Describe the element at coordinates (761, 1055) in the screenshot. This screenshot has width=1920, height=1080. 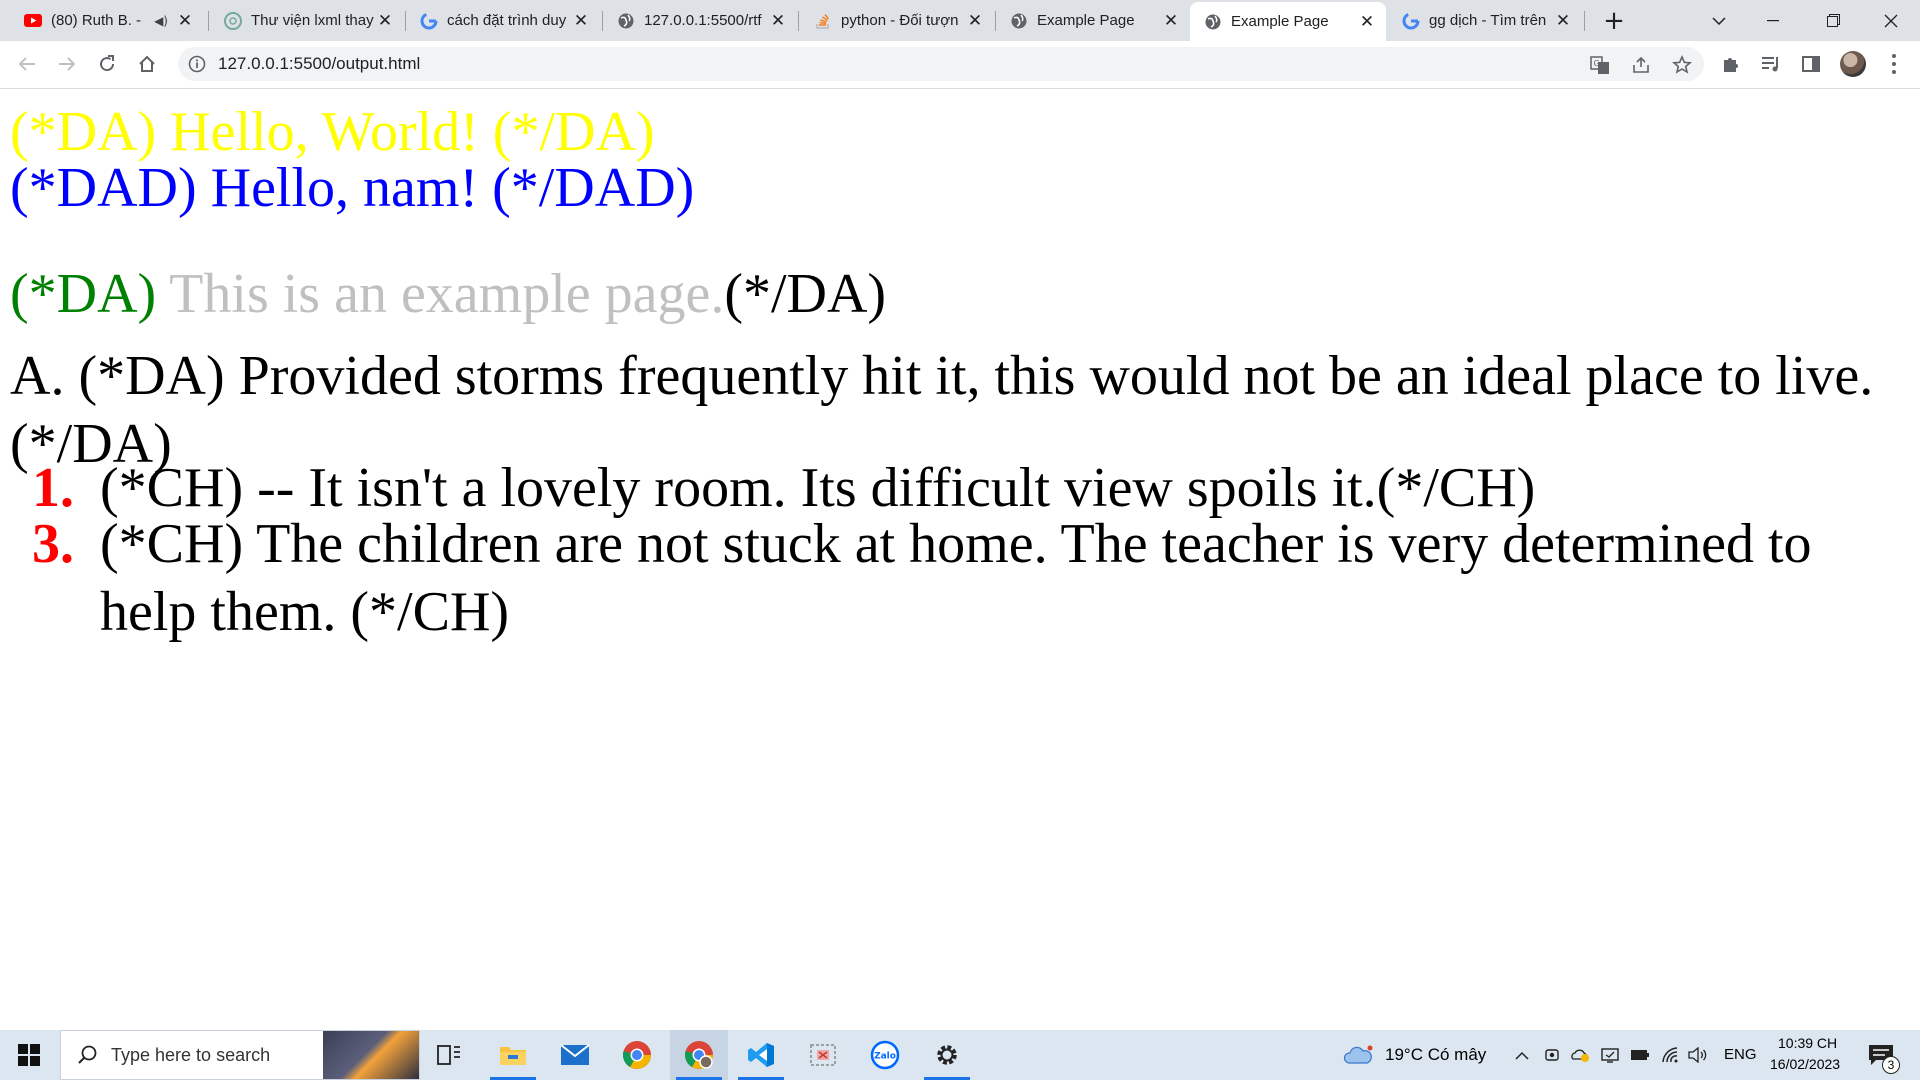
I see `vscode-icon` at that location.